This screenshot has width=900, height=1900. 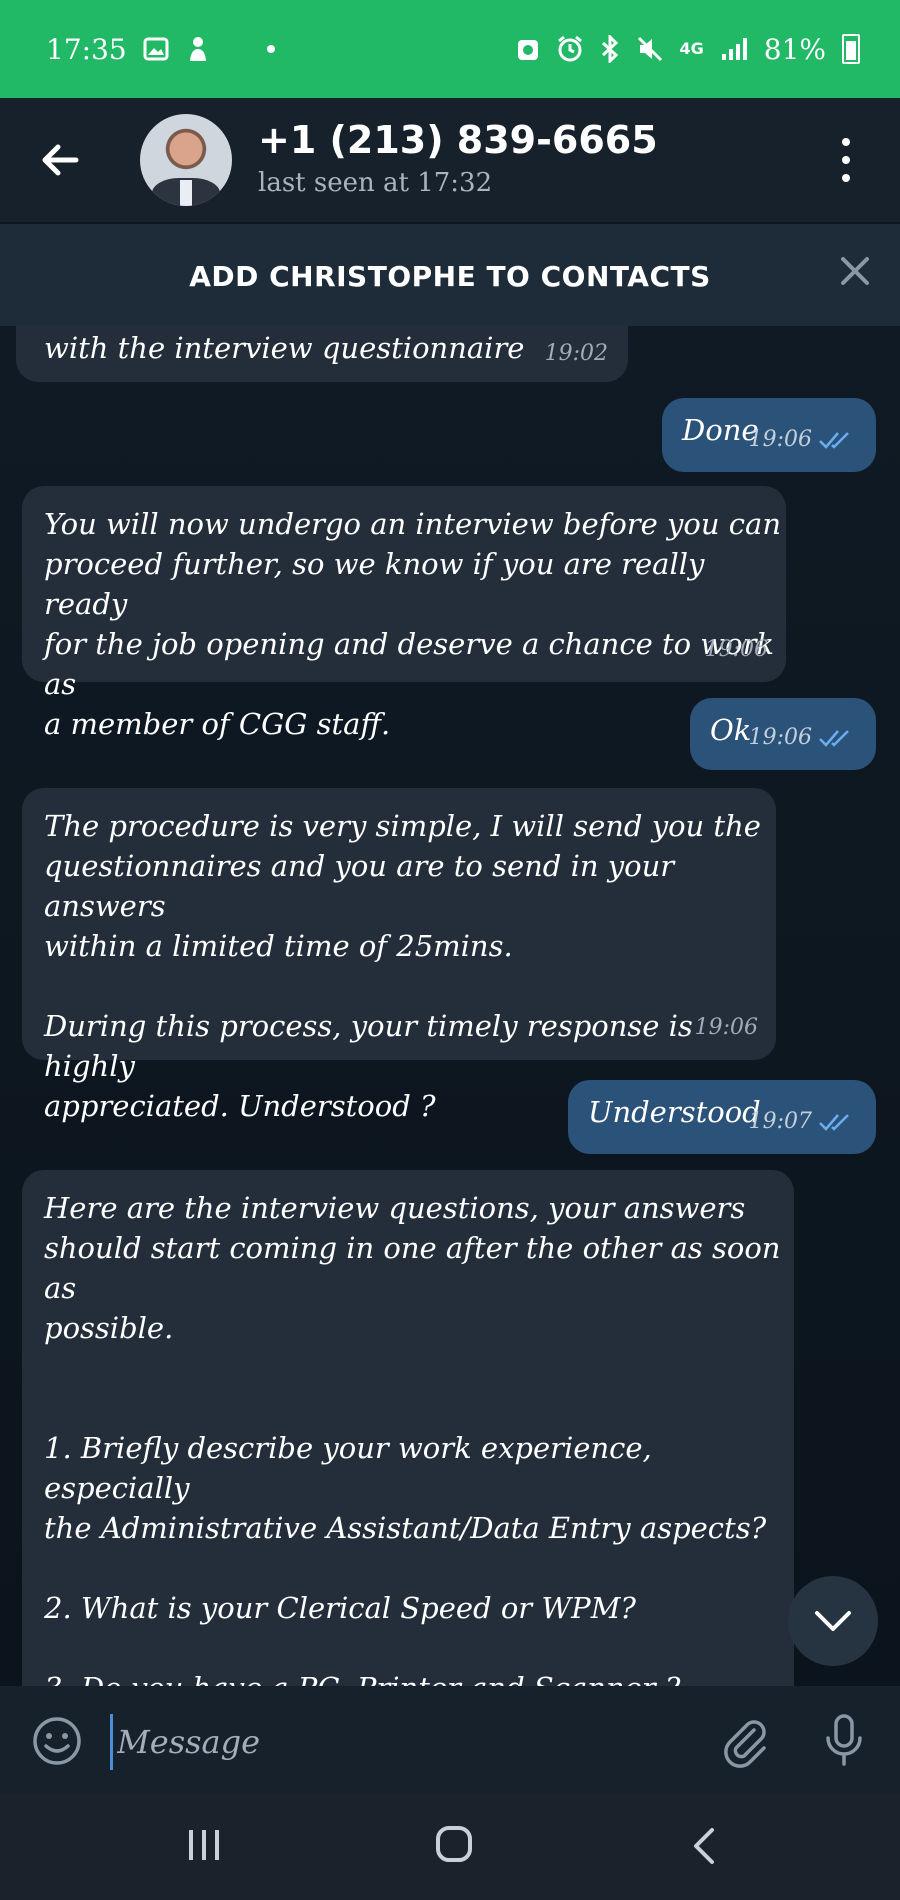 I want to click on alarm-icon, so click(x=569, y=48).